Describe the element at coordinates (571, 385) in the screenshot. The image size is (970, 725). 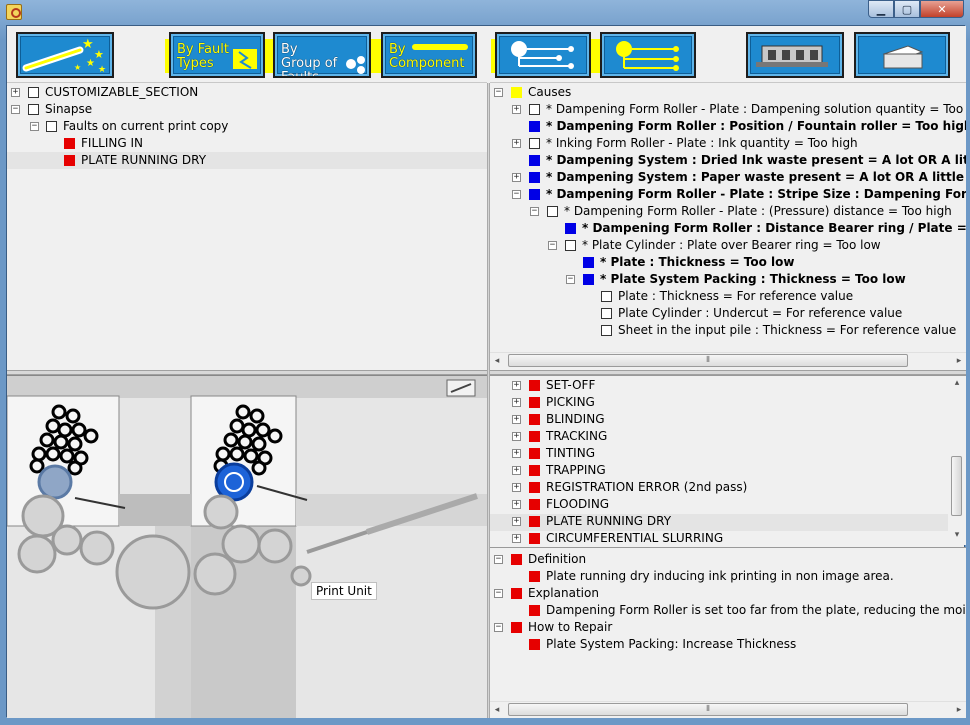
I see `fault-label: SET-OFF` at that location.